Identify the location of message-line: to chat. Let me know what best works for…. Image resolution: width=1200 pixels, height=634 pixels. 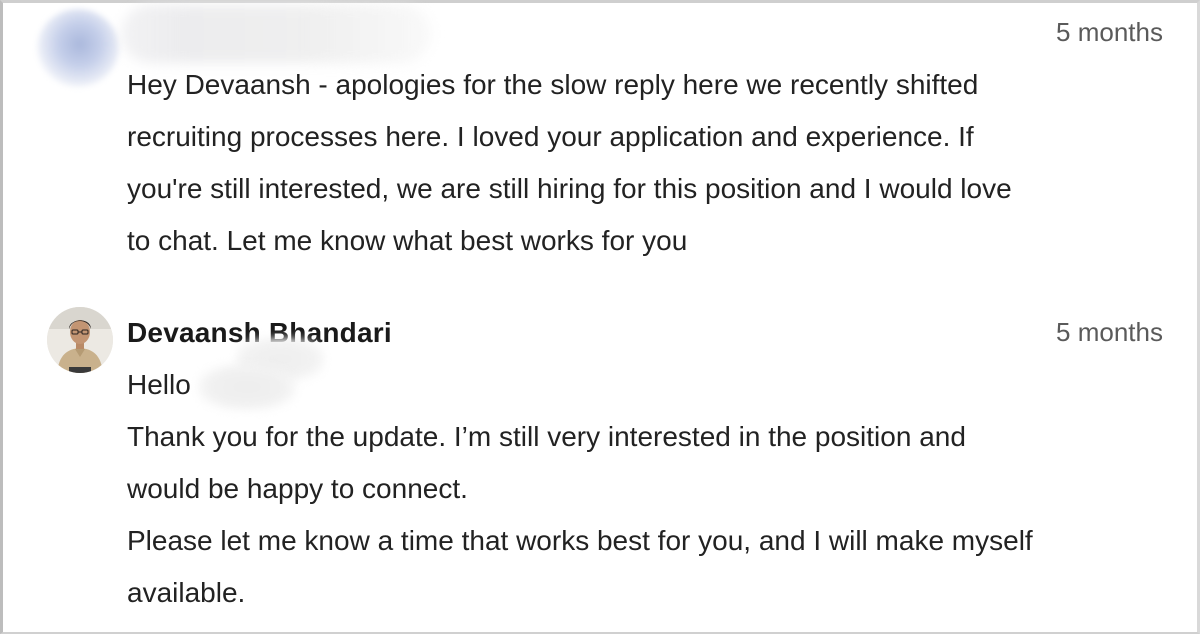
(407, 240).